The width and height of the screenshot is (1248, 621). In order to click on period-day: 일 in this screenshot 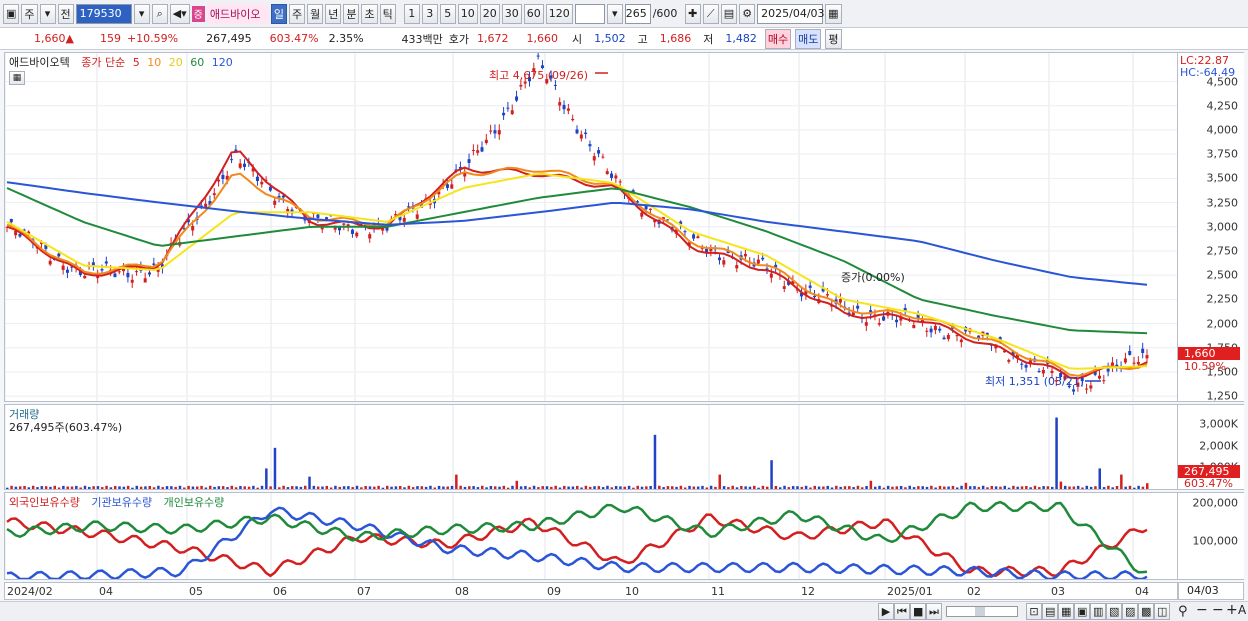, I will do `click(278, 13)`.